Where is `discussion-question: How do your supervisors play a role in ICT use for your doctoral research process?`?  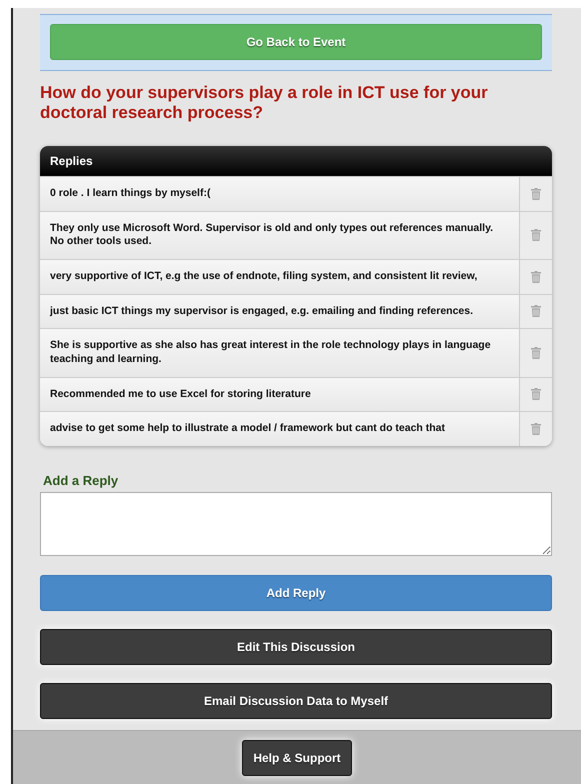 discussion-question: How do your supervisors play a role in ICT use for your doctoral research process? is located at coordinates (264, 103).